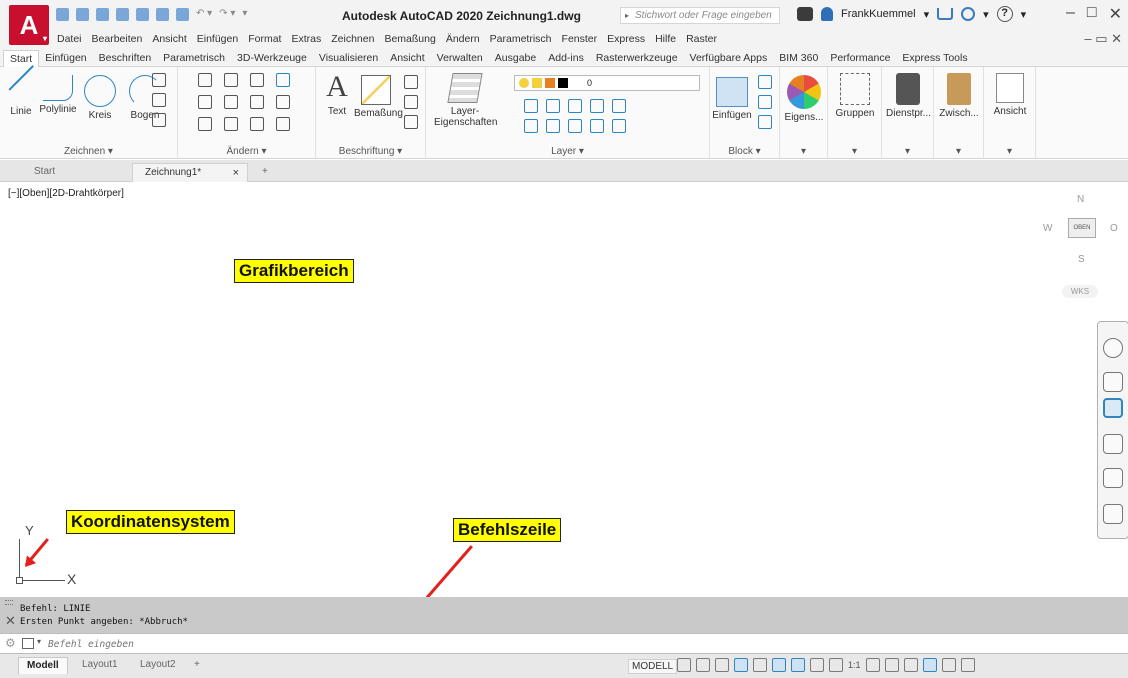  What do you see at coordinates (607, 83) in the screenshot?
I see `layer-dropdown: 0` at bounding box center [607, 83].